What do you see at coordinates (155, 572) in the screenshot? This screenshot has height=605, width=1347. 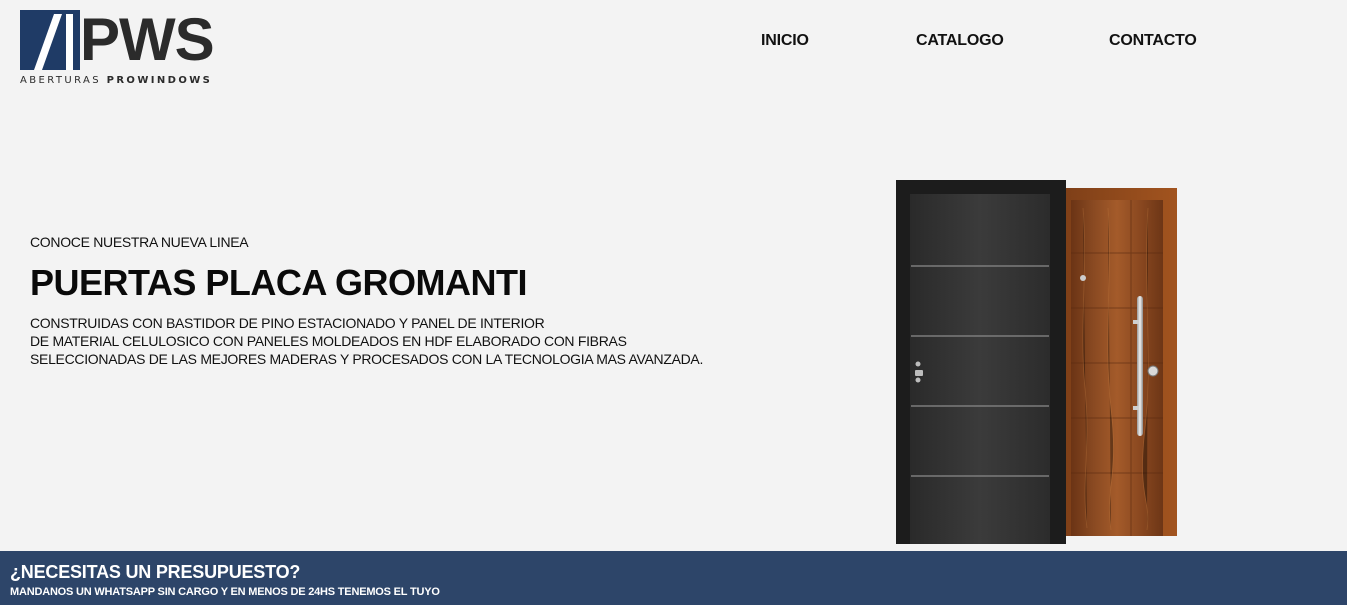 I see `banner-title: ¿NECESITAS UN PRESUPUESTO?` at bounding box center [155, 572].